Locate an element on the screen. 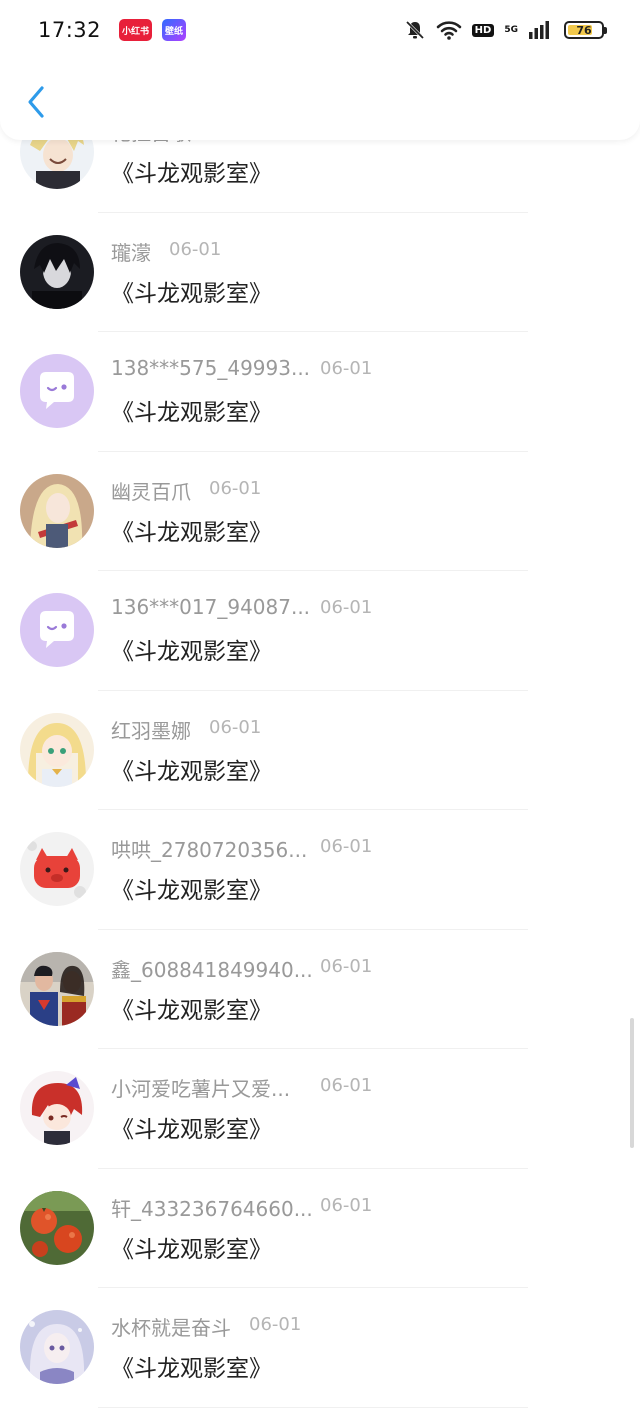 Image resolution: width=640 pixels, height=1422 pixels. list-item: 小河爱吃薯片又爱... 06-01 《斗龙观影室》 is located at coordinates (320, 1109).